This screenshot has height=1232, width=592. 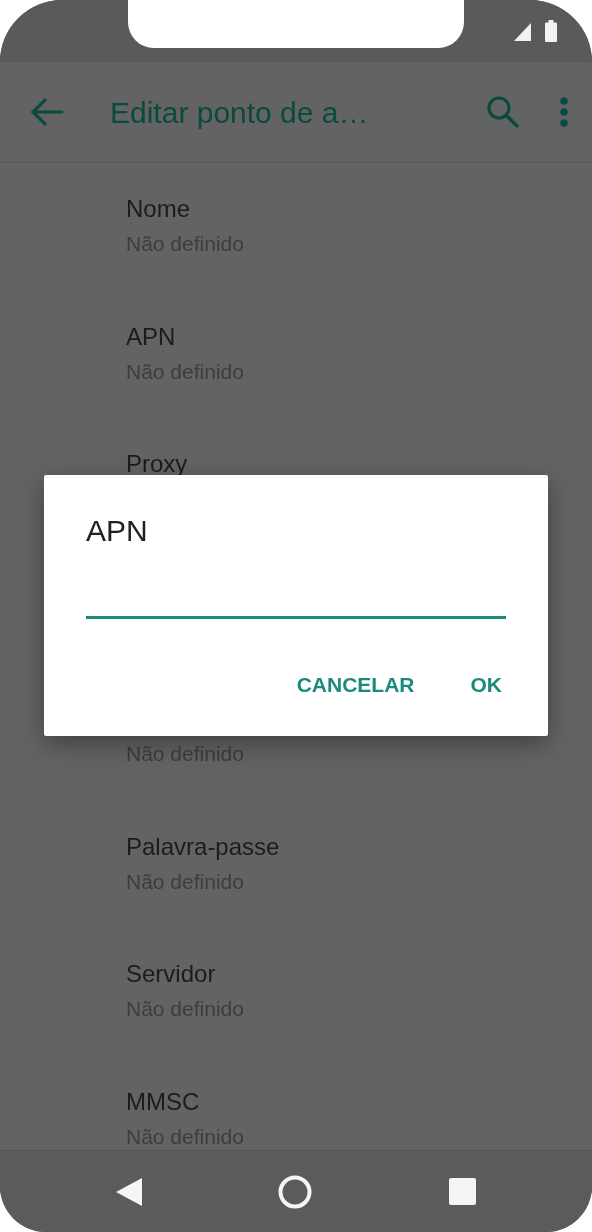 What do you see at coordinates (295, 1191) in the screenshot?
I see `home-icon` at bounding box center [295, 1191].